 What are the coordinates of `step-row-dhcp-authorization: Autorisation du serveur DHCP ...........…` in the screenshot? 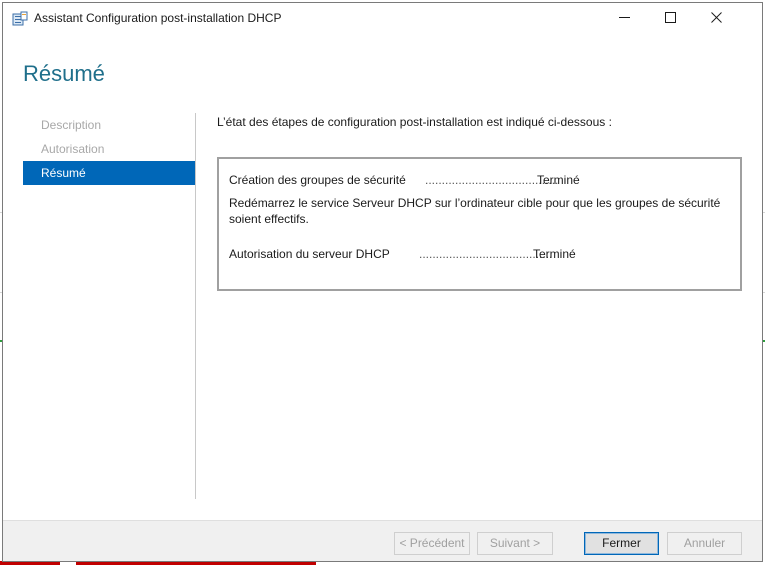 It's located at (481, 255).